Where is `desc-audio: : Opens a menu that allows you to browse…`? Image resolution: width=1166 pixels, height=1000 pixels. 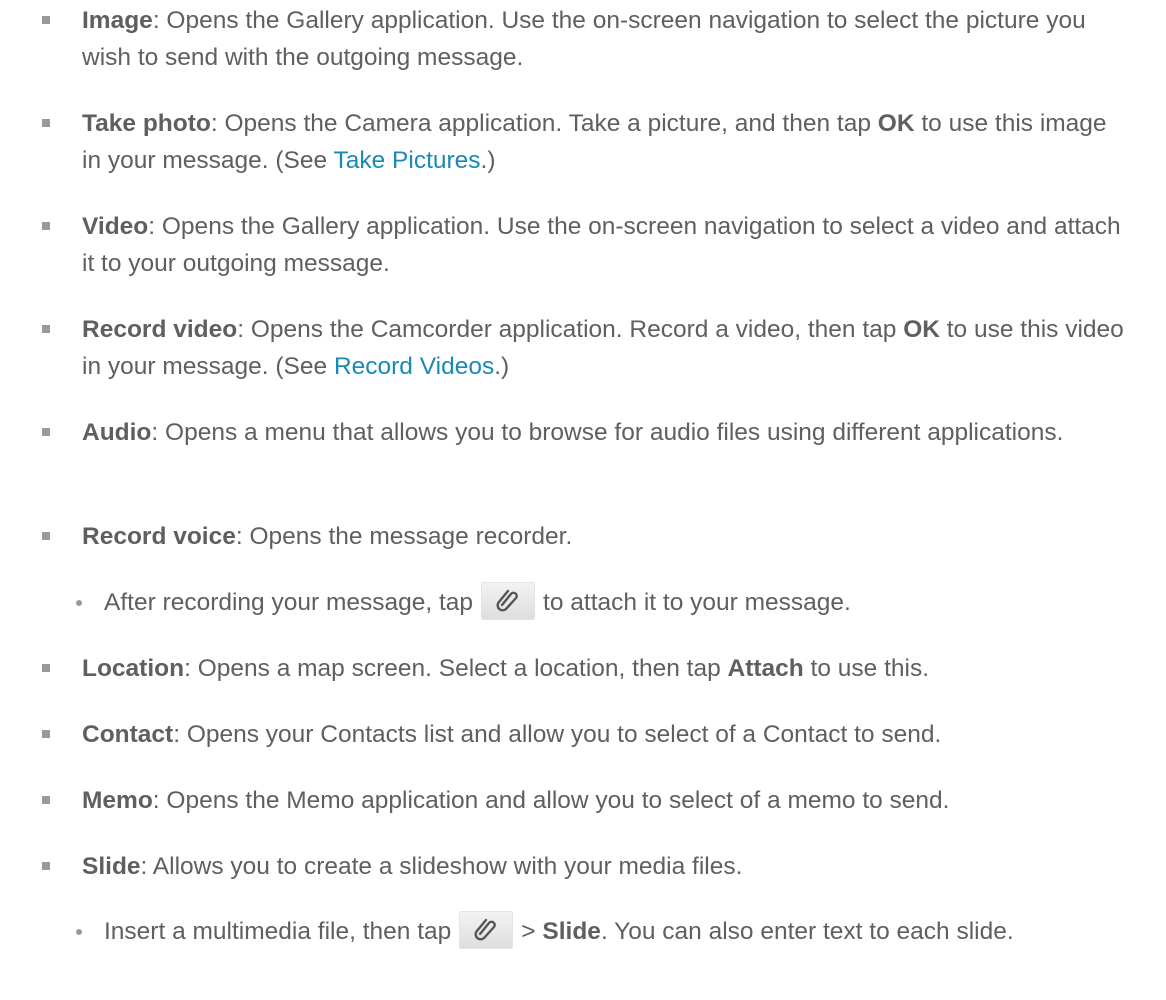 desc-audio: : Opens a menu that allows you to browse… is located at coordinates (607, 432).